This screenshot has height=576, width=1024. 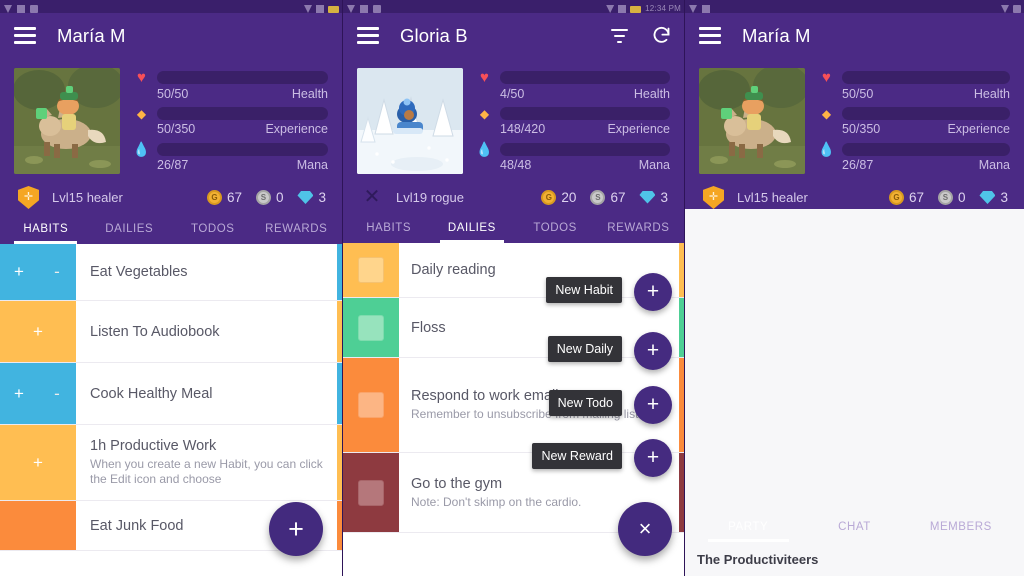 I want to click on gem-value: 3, so click(x=1004, y=197).